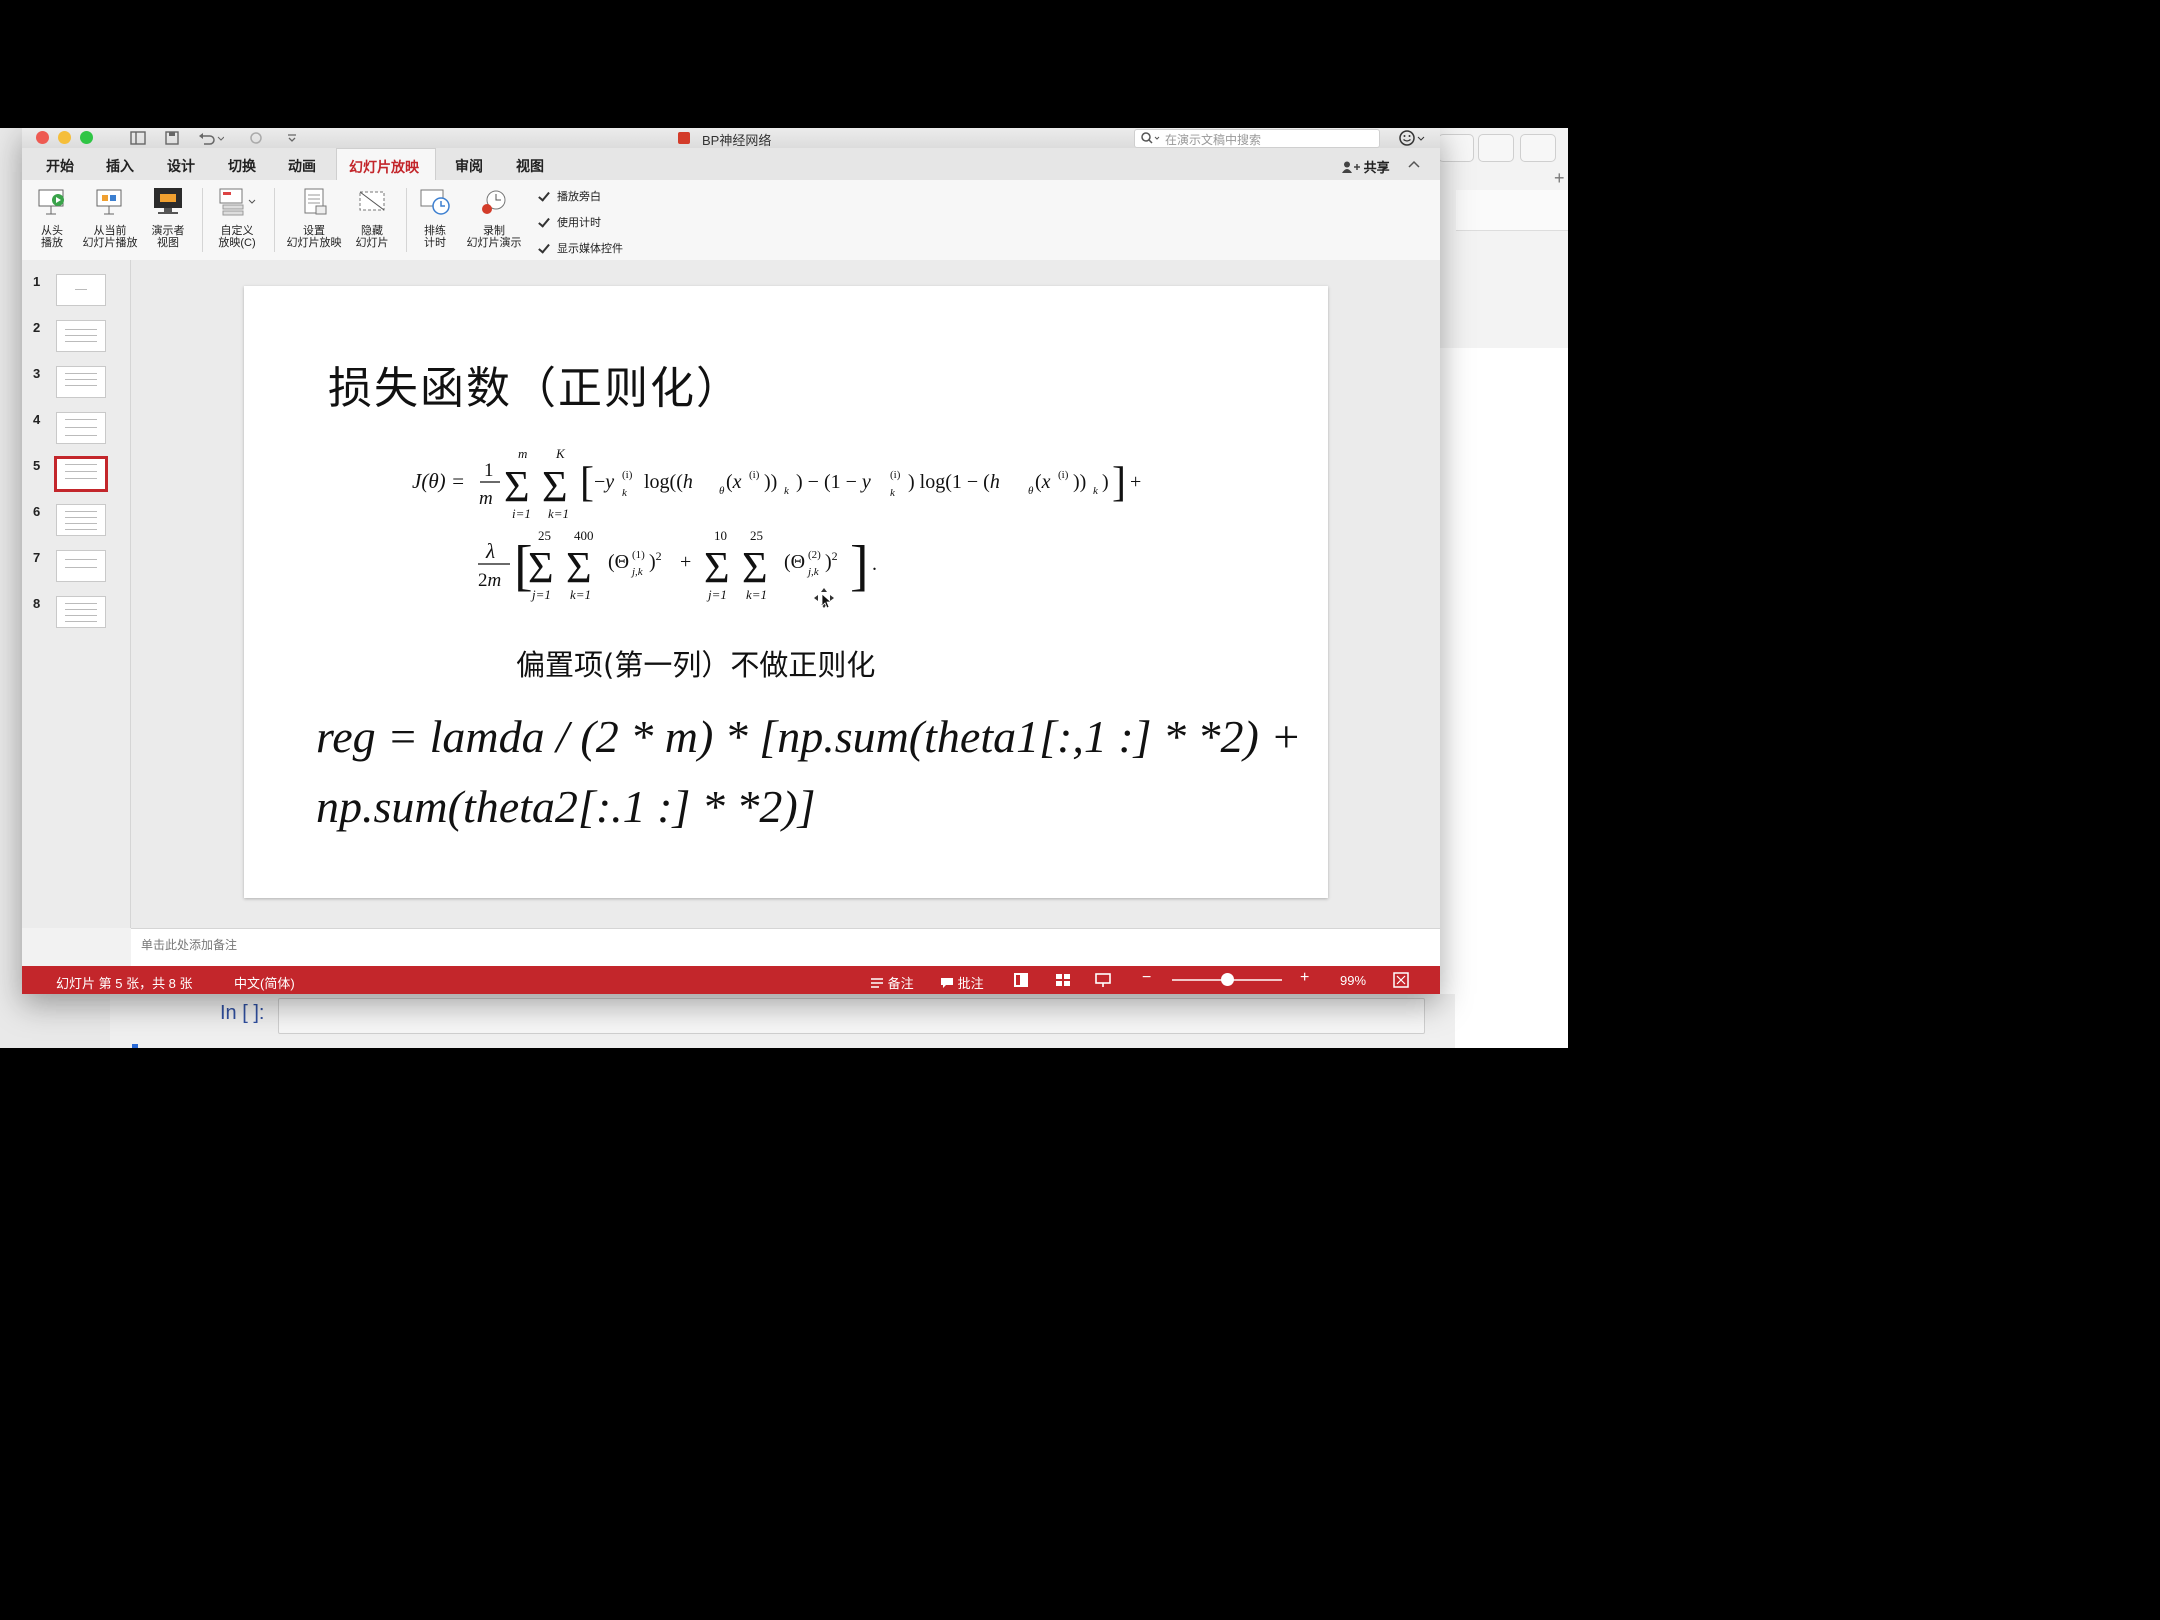 The image size is (2160, 1620). I want to click on slide-sorter-icon, so click(1063, 980).